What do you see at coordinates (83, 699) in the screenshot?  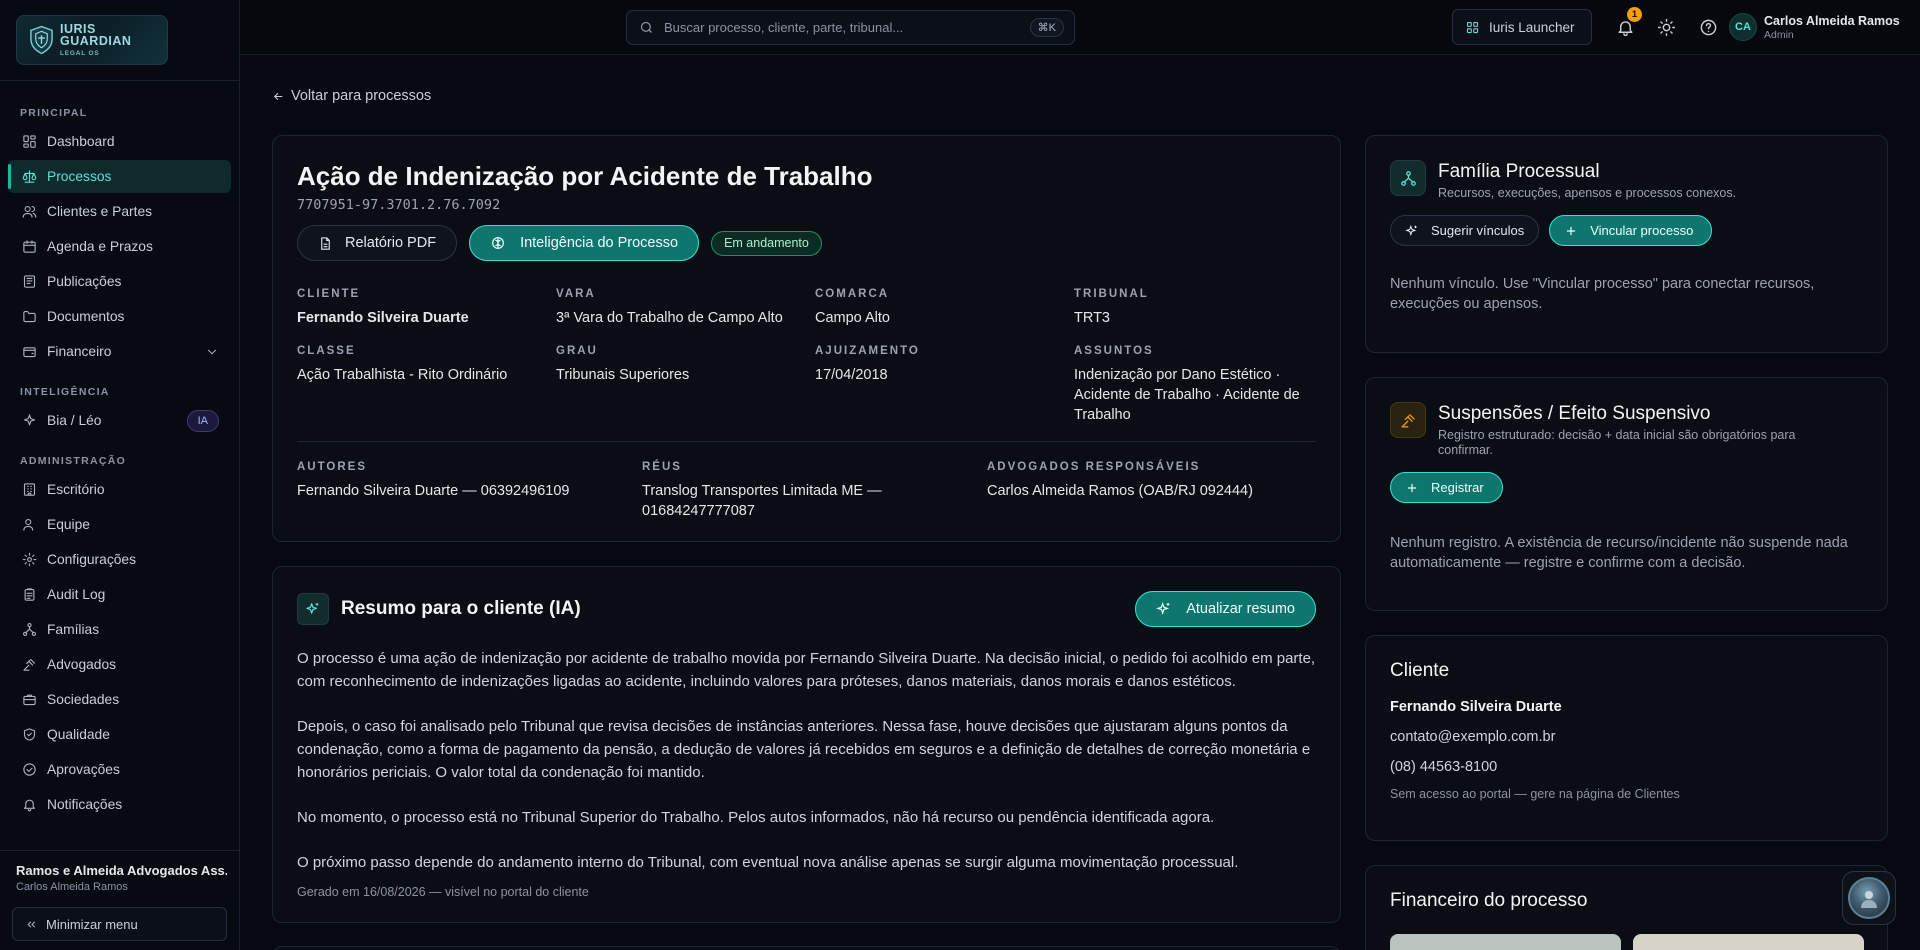 I see `sidebar-item-label: Sociedades` at bounding box center [83, 699].